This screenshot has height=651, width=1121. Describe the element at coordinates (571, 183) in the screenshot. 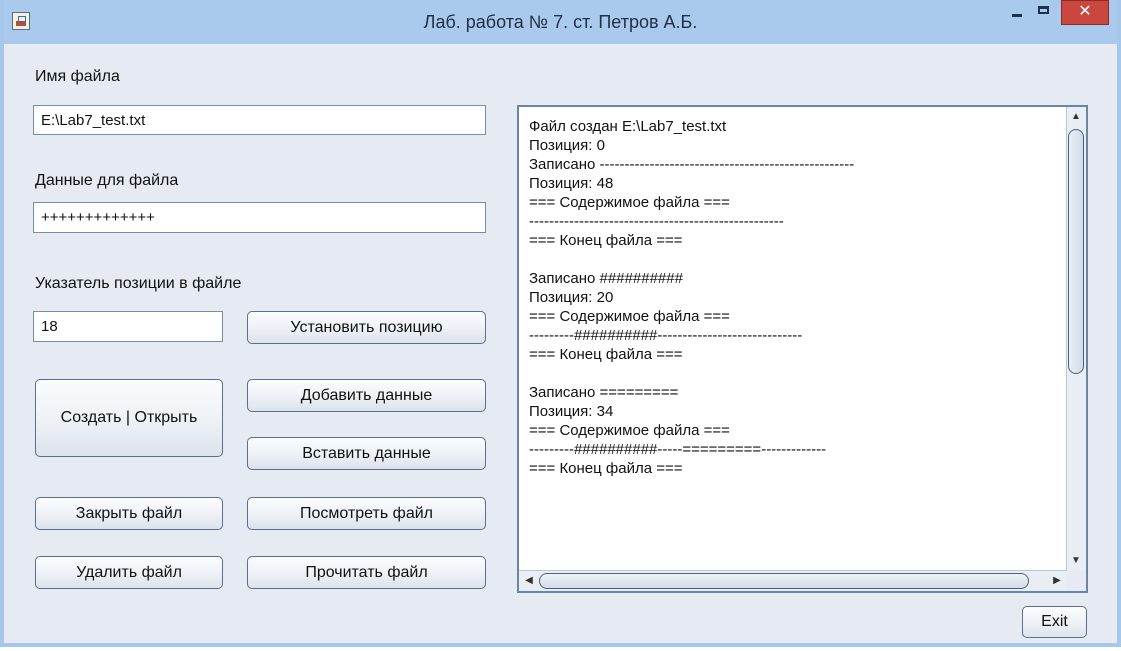

I see `log-line: Позиция: 48` at that location.